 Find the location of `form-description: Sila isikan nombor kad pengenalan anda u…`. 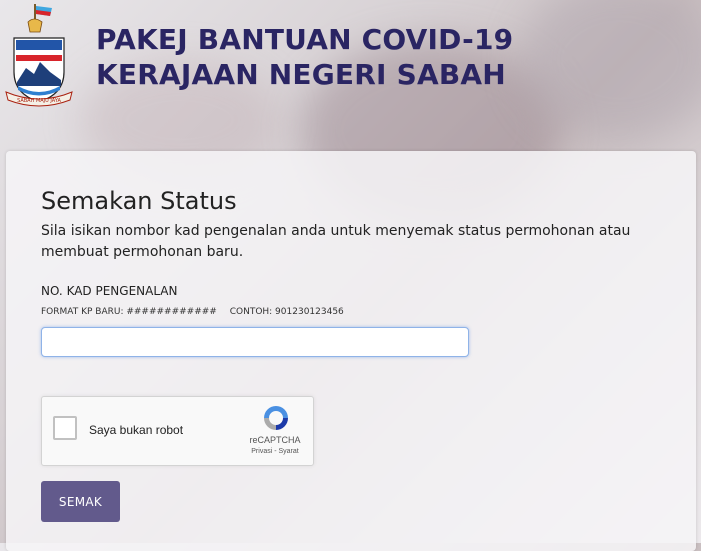

form-description: Sila isikan nombor kad pengenalan anda u… is located at coordinates (336, 241).